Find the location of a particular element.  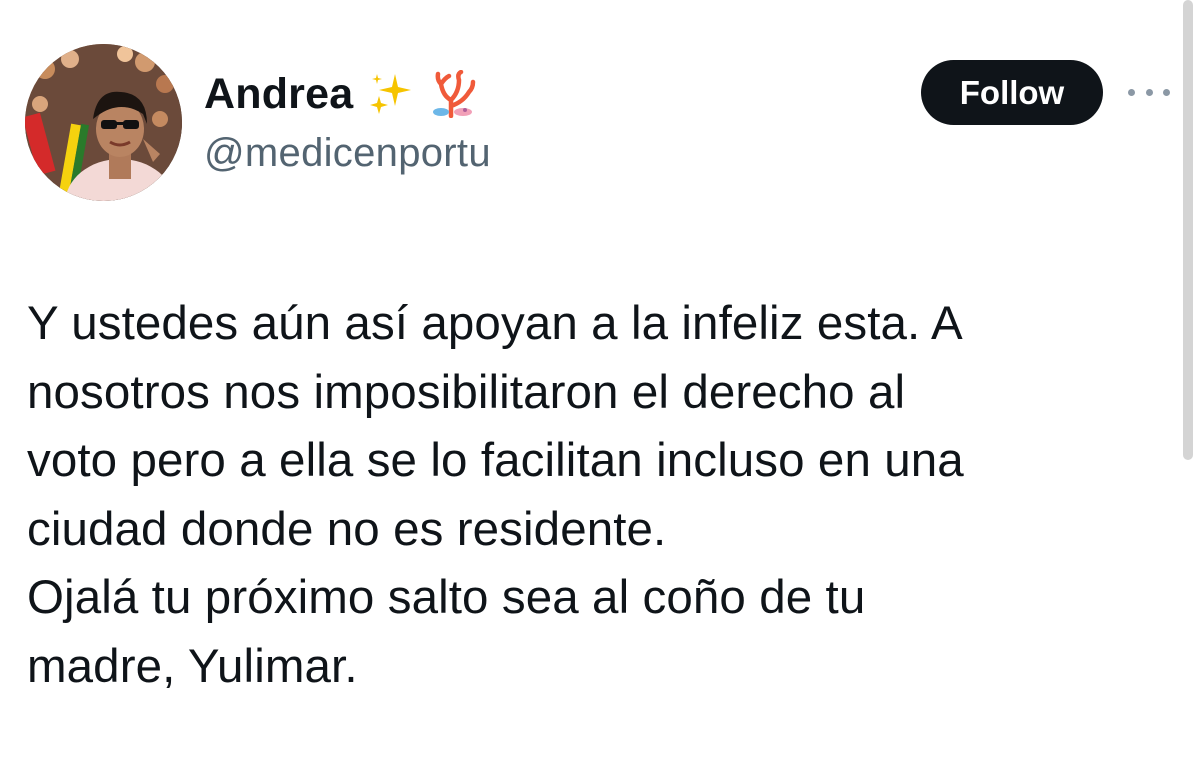

tweet-text-line: Ojalá tu próximo salto sea al coño de tu is located at coordinates (446, 597).